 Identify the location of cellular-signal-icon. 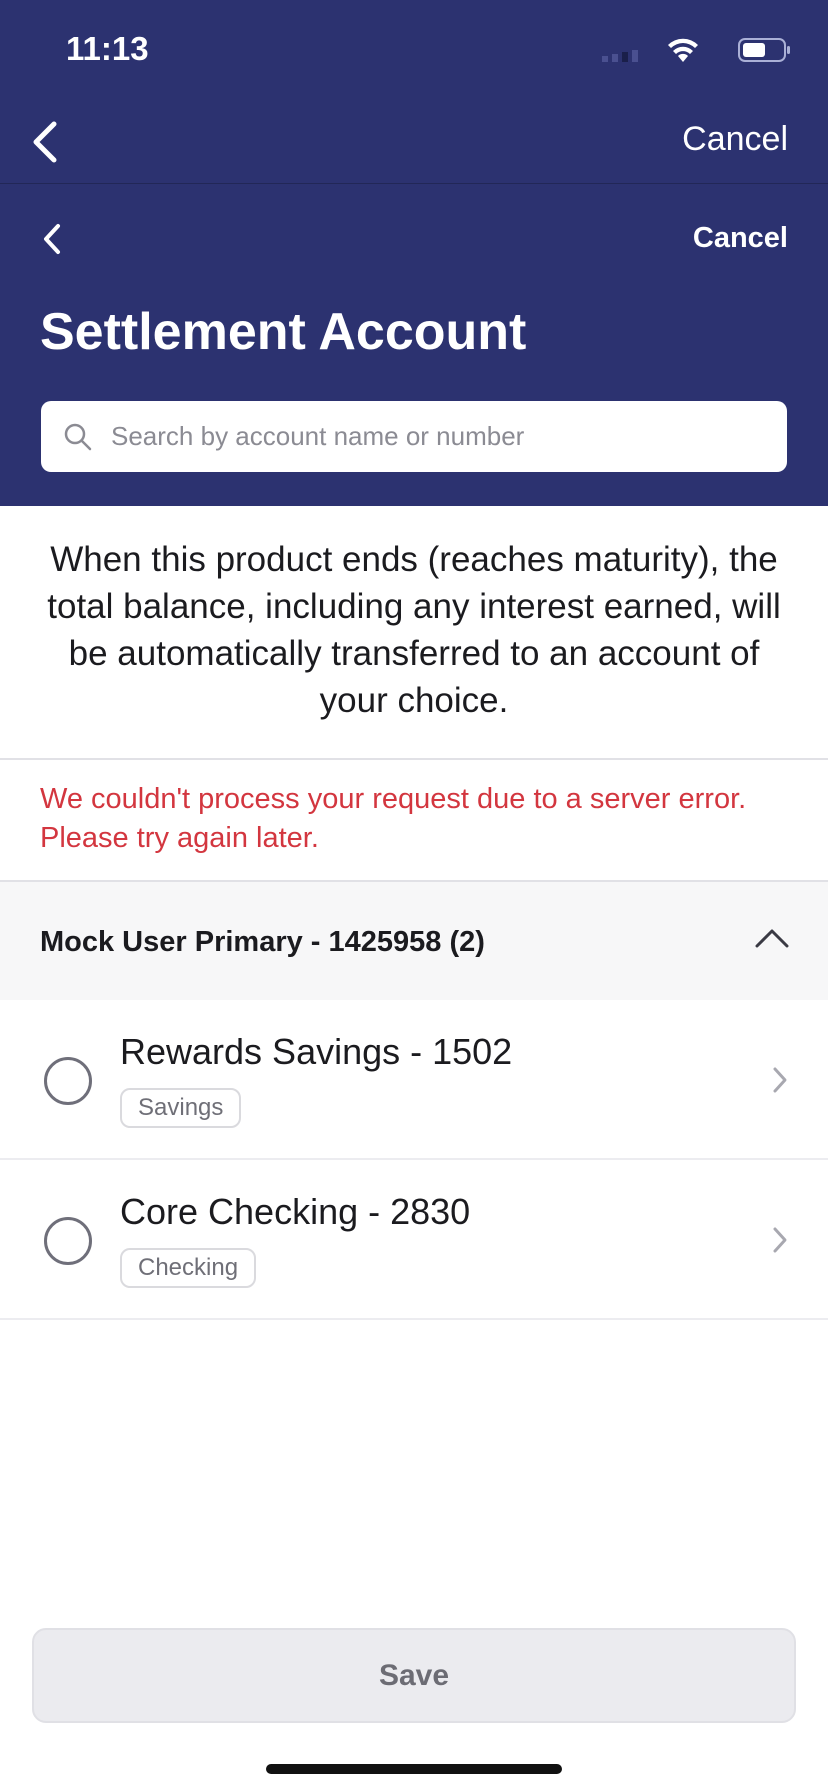
(620, 56).